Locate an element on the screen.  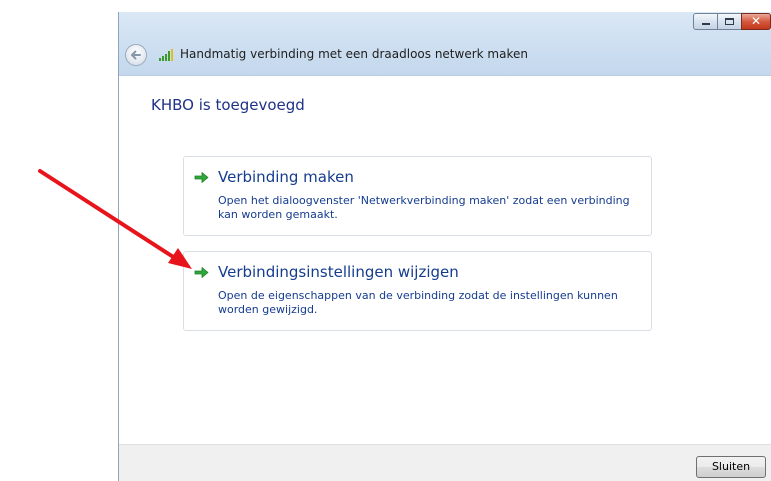
close-icon: ✕ is located at coordinates (756, 21).